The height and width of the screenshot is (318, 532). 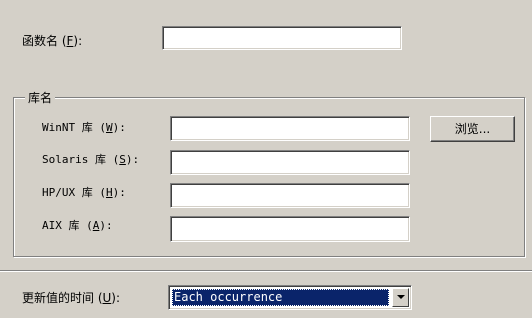 I want to click on solaris-library-label: Solaris 库 (S):, so click(x=91, y=159).